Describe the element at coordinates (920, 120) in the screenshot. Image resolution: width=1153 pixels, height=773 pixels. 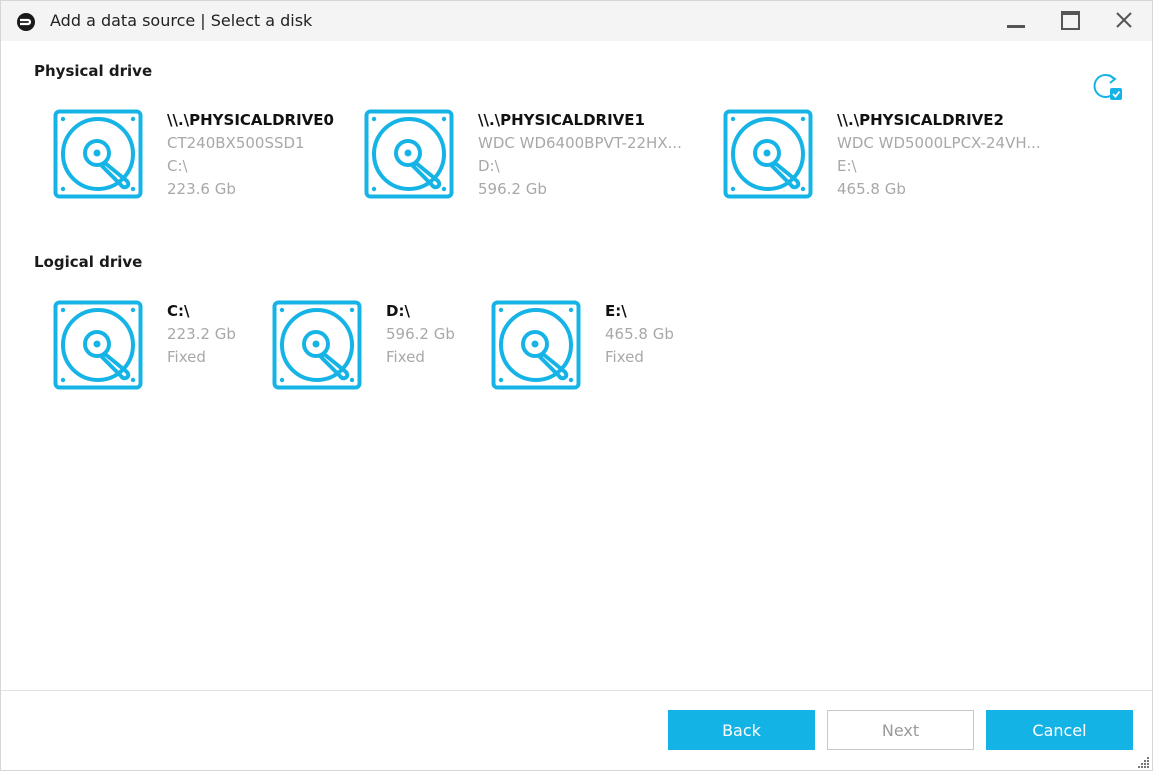
I see `drive-name: \\.\PHYSICALDRIVE2` at that location.